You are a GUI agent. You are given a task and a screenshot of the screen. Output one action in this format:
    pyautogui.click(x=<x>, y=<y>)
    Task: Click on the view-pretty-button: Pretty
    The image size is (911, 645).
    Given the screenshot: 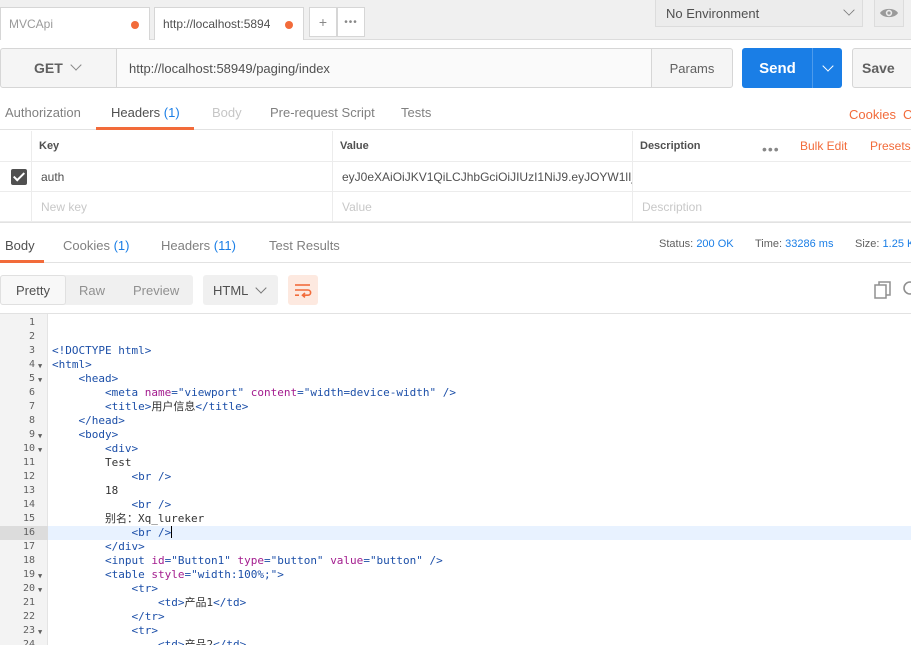 What is the action you would take?
    pyautogui.click(x=33, y=290)
    